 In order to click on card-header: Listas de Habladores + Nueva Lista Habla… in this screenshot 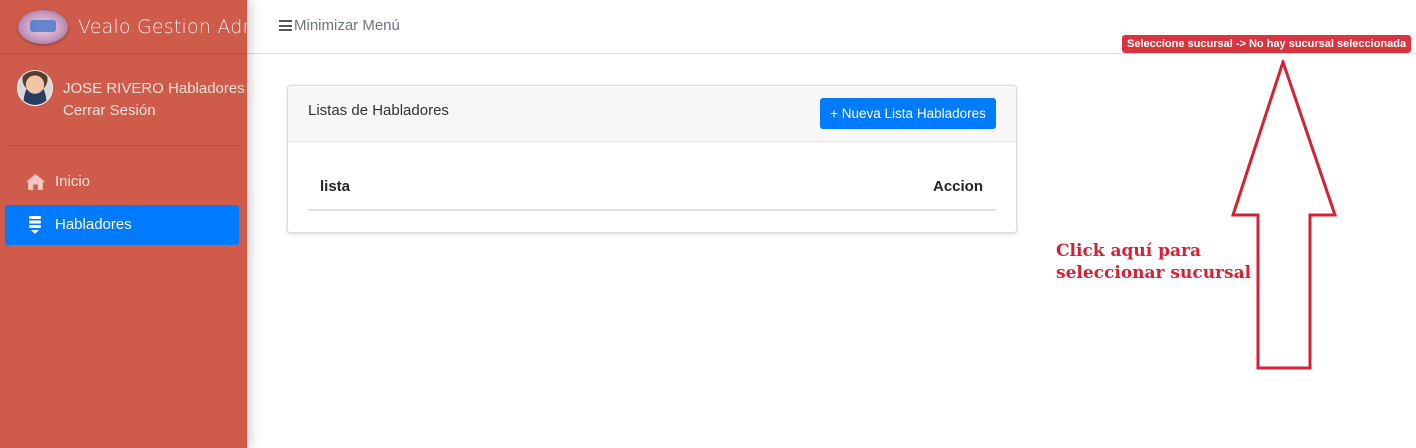, I will do `click(652, 114)`.